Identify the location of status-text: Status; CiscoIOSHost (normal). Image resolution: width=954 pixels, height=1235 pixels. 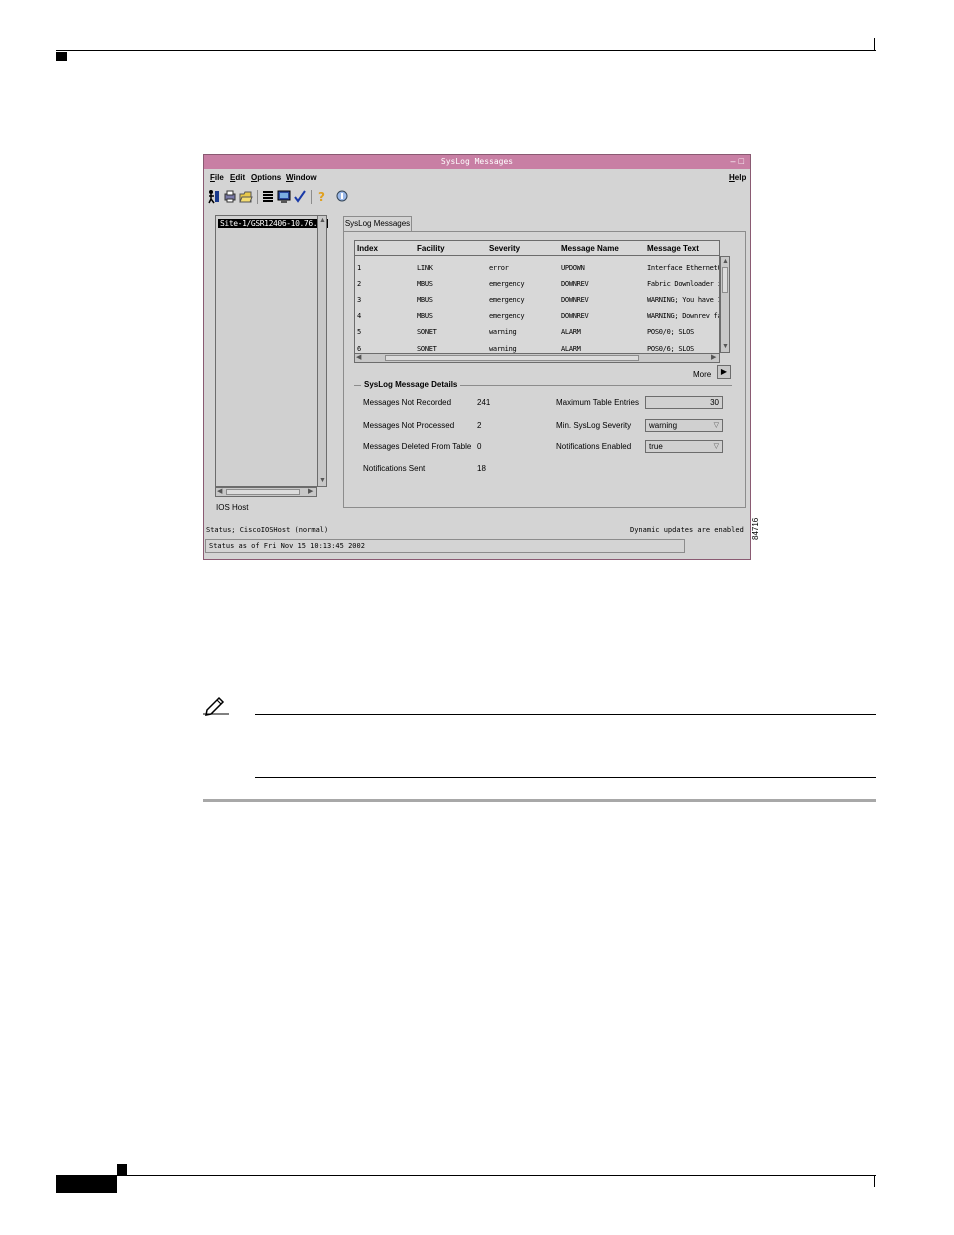
(267, 530).